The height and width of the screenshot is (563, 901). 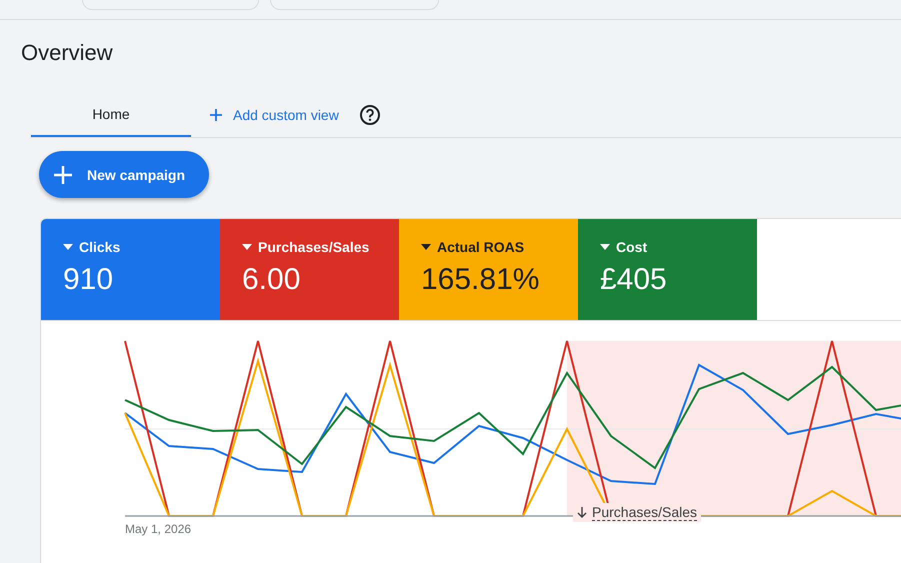 I want to click on metric-tile: Purchases/Sales 6.00, so click(x=309, y=269).